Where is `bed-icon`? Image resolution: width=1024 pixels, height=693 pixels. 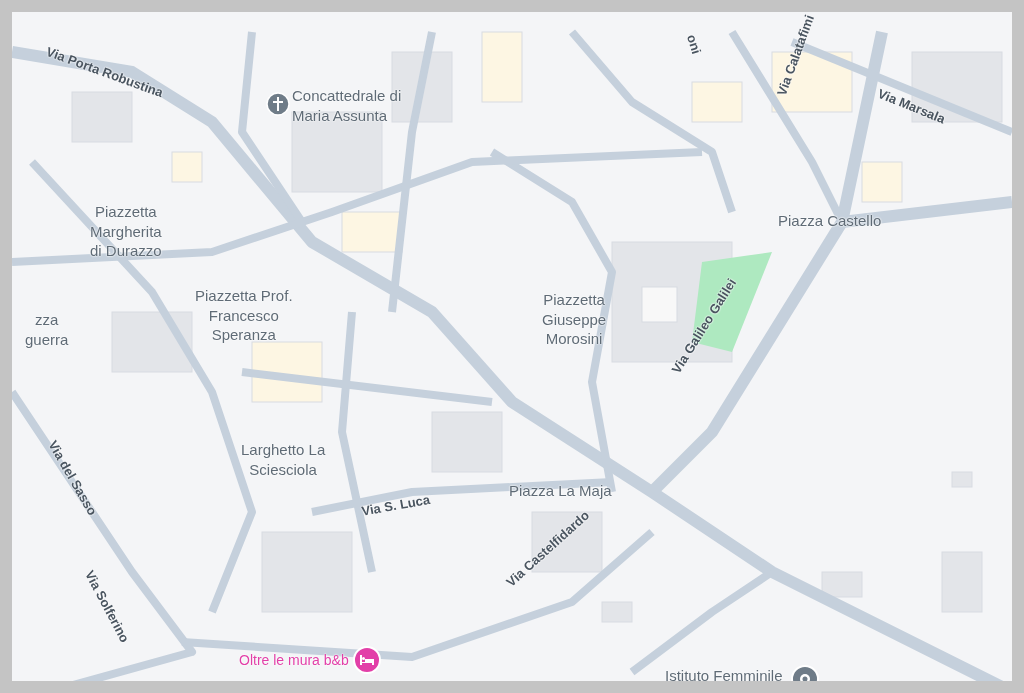
bed-icon is located at coordinates (366, 660).